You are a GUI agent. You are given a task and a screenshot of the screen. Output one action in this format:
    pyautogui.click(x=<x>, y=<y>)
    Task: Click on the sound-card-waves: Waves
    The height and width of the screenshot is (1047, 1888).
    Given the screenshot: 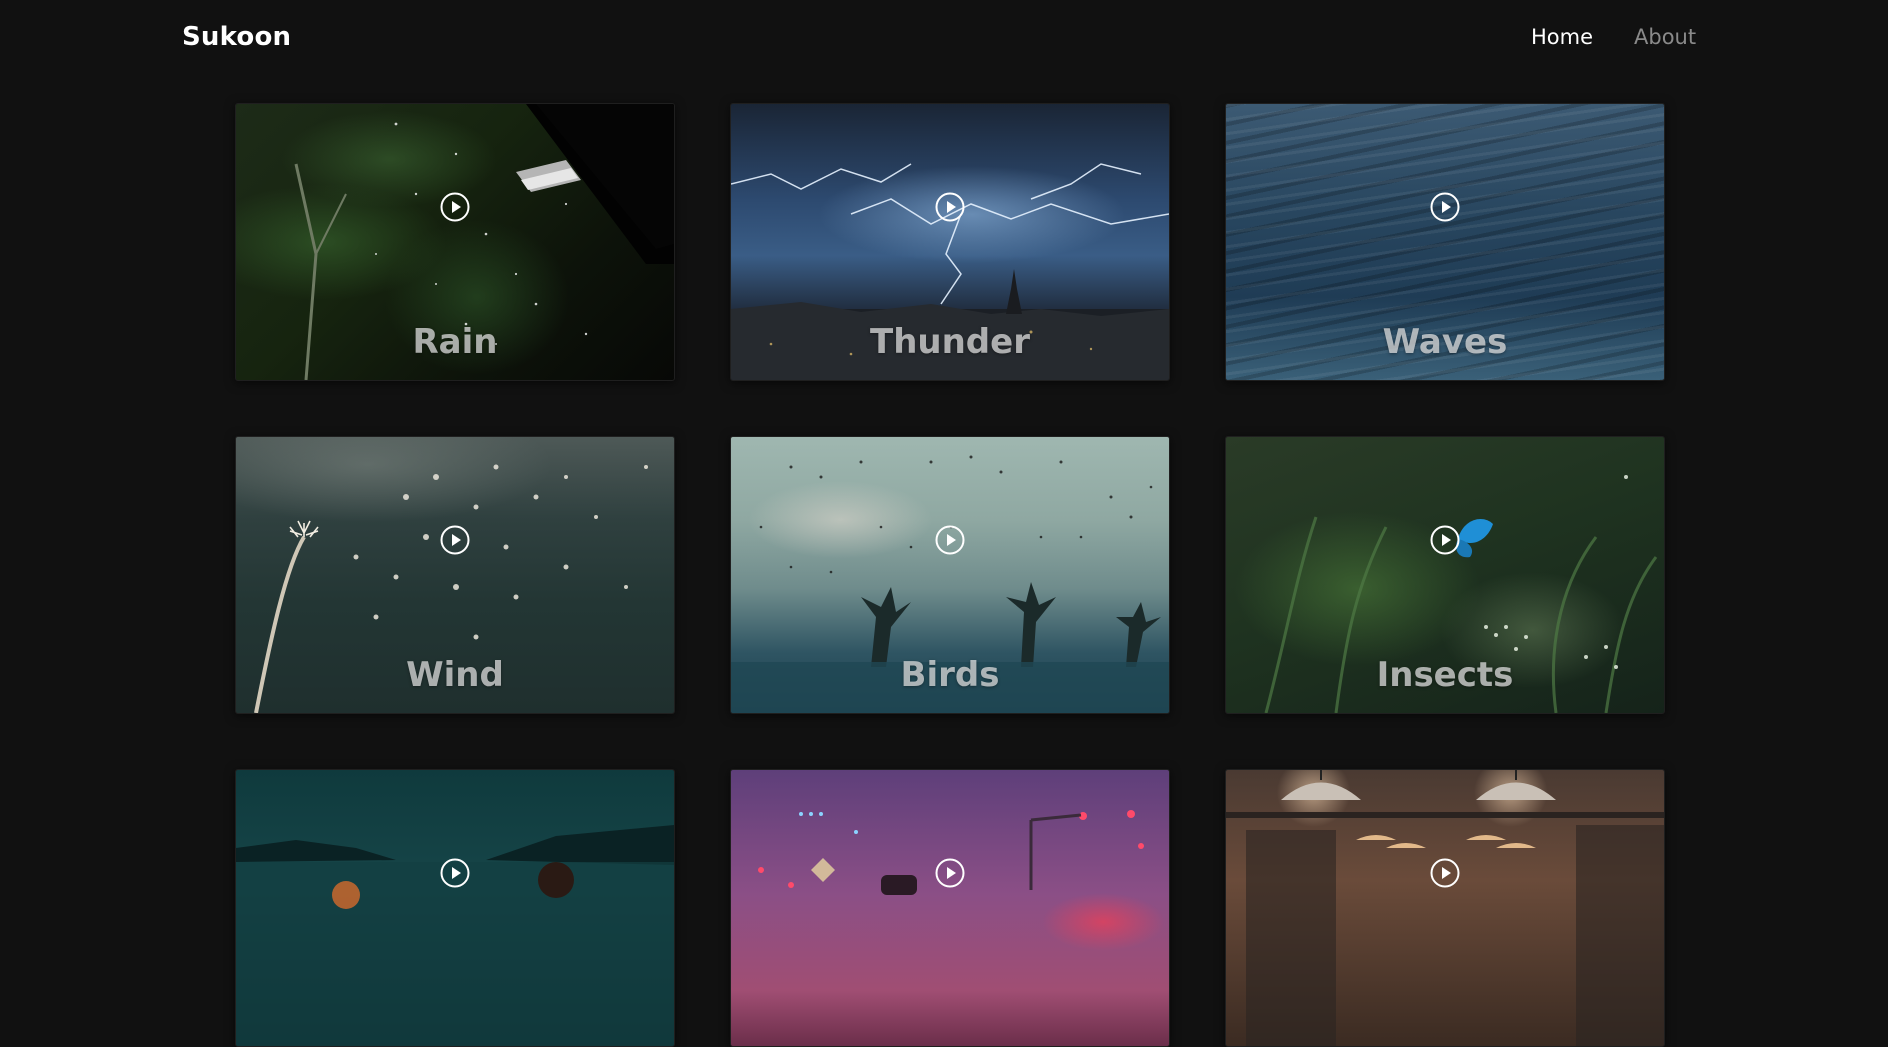 What is the action you would take?
    pyautogui.click(x=1445, y=242)
    